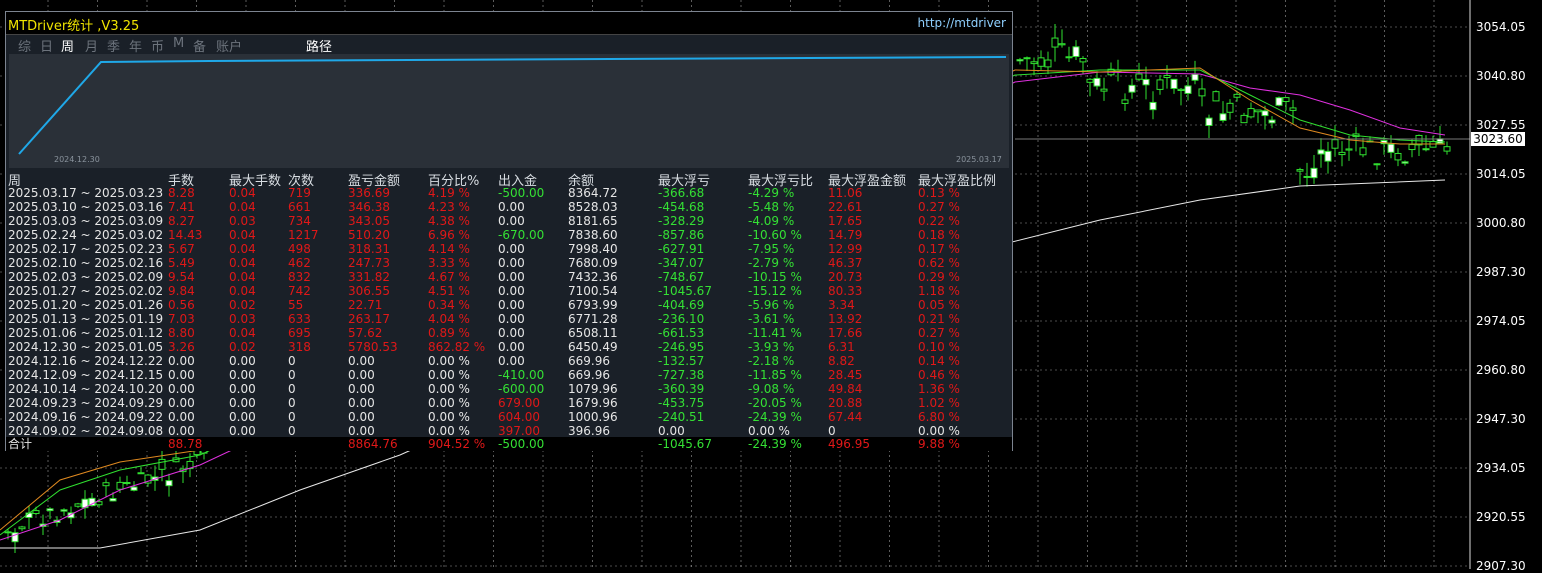 This screenshot has width=1542, height=573. What do you see at coordinates (593, 263) in the screenshot?
I see `table-cell: 7680.09` at bounding box center [593, 263].